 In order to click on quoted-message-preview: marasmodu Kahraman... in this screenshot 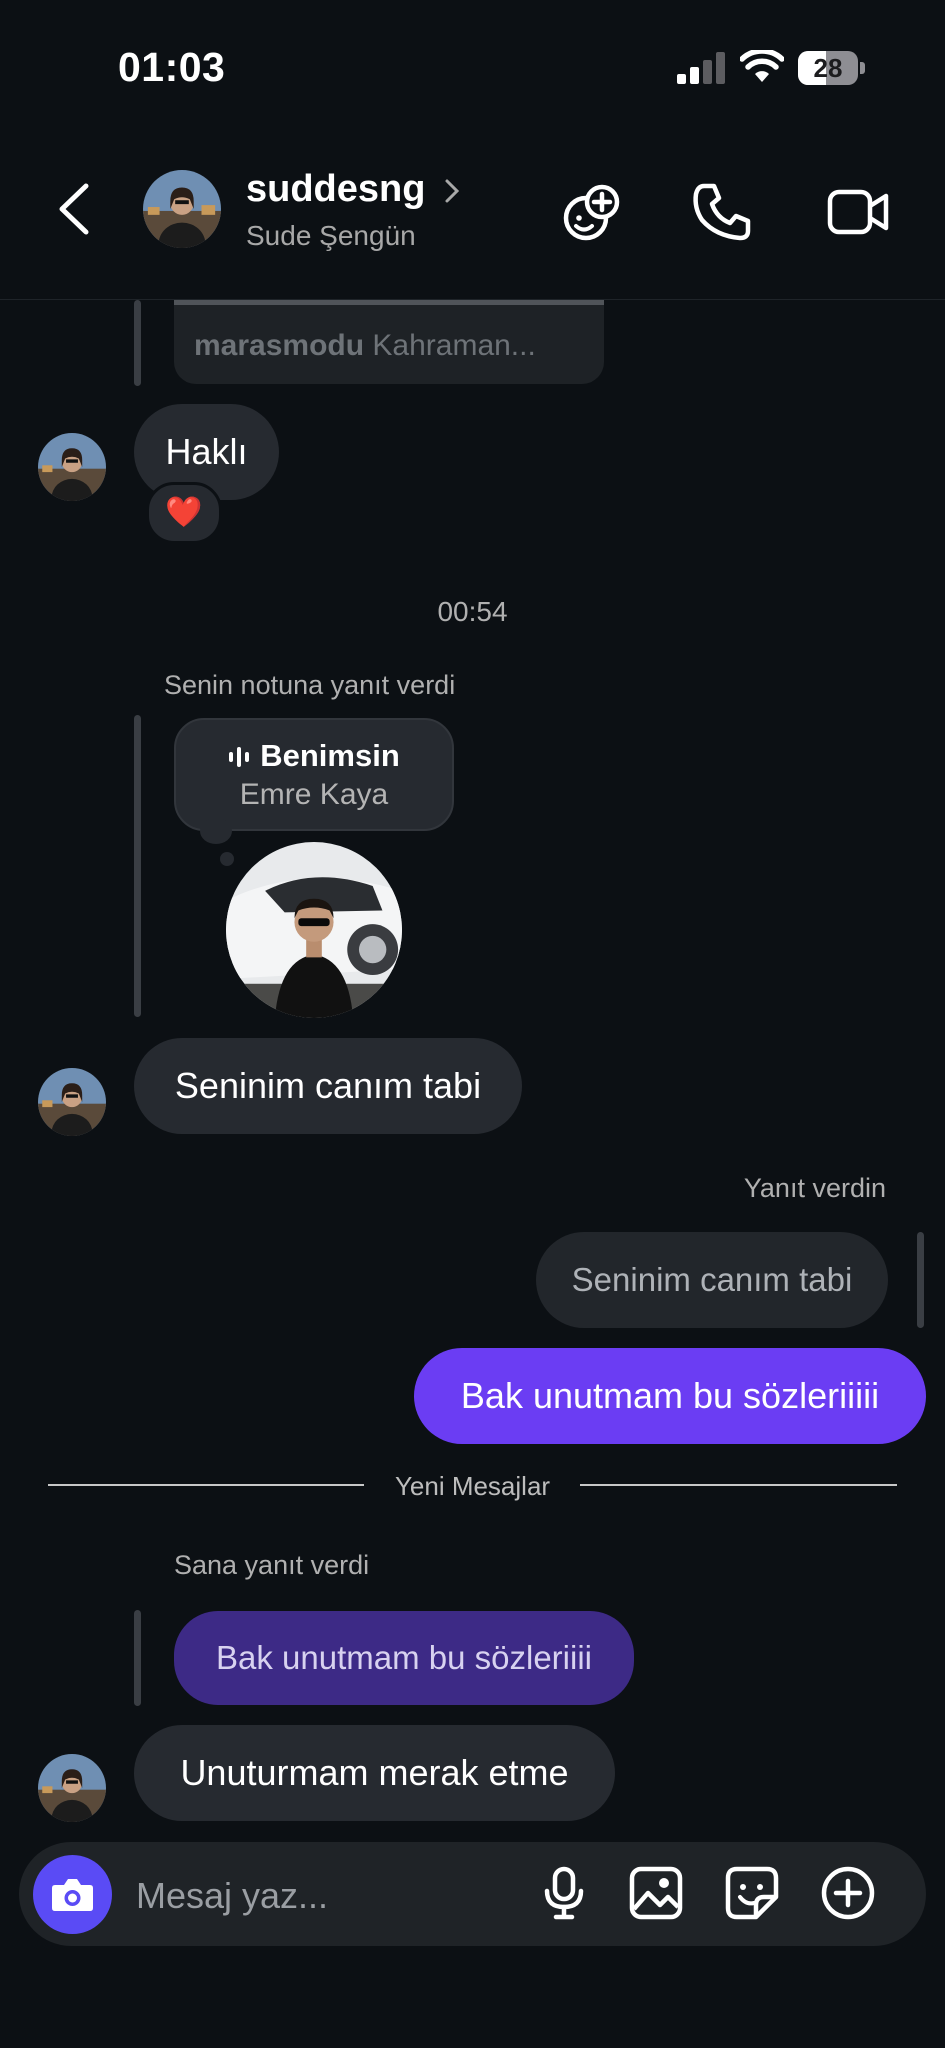, I will do `click(389, 342)`.